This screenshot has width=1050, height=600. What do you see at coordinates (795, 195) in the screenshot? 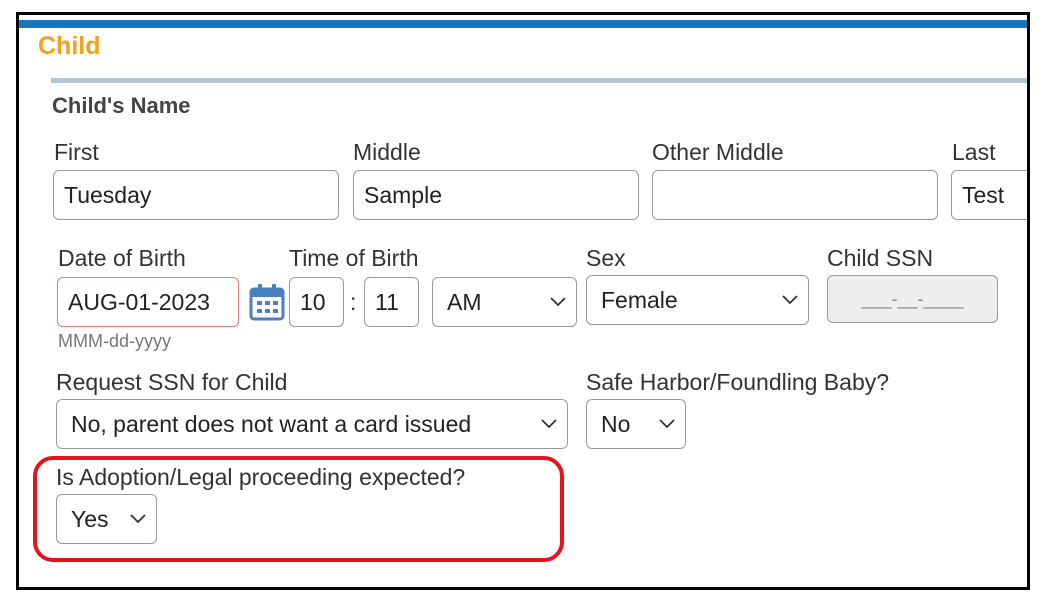
I see `other-middle-name-input` at bounding box center [795, 195].